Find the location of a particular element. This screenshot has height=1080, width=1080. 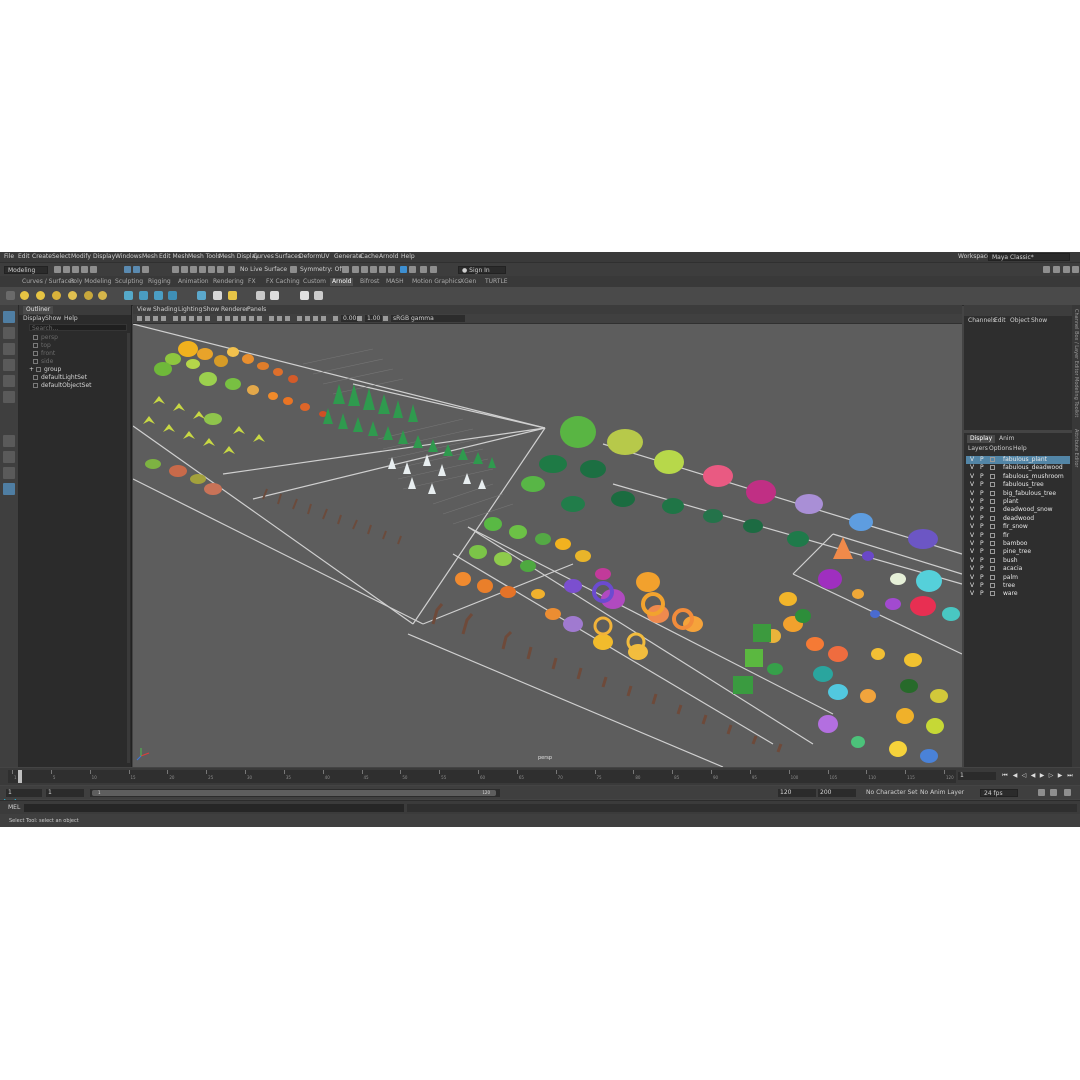

outliner-item-top: top is located at coordinates (42, 346).